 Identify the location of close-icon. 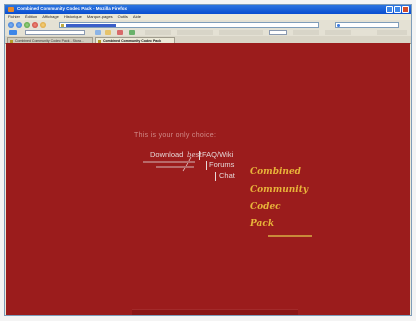
(405, 9).